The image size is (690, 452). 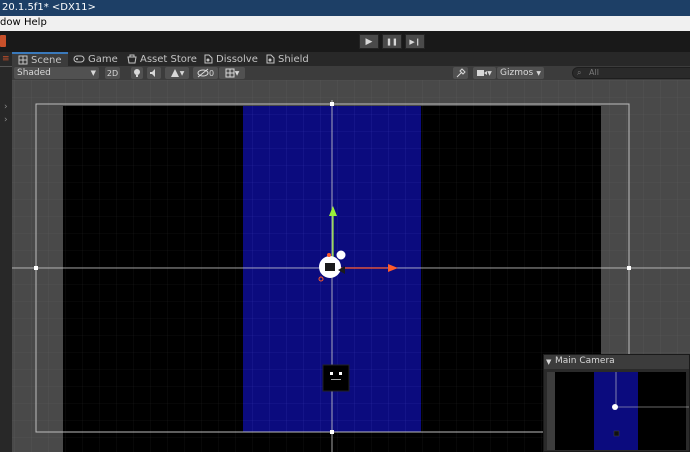 I want to click on pause-icon: ❚❚, so click(x=392, y=41).